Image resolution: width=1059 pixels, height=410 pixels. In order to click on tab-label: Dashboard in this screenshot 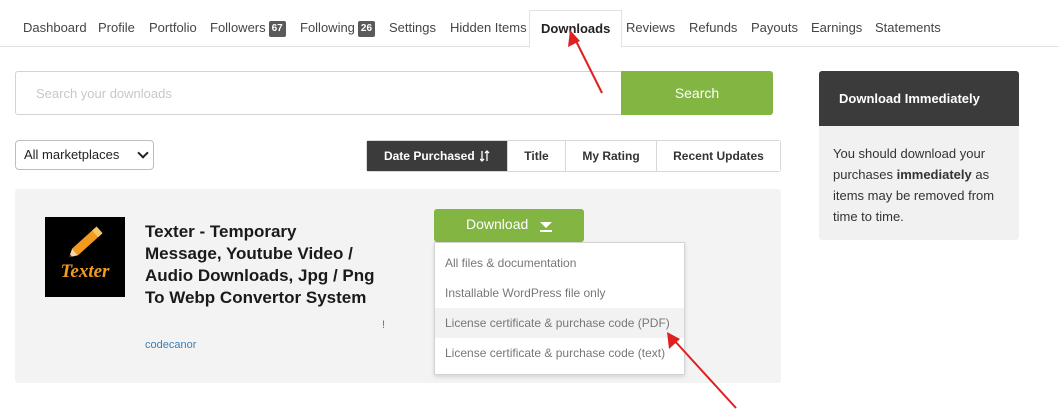, I will do `click(55, 27)`.